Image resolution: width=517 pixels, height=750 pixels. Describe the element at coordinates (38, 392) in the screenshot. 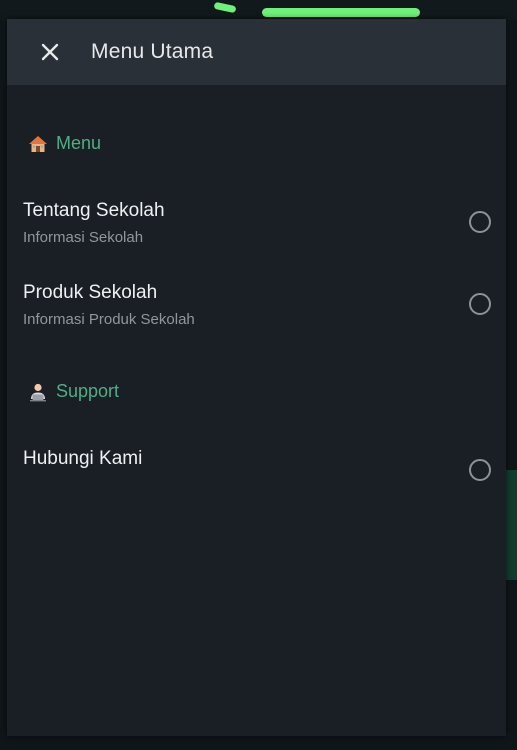

I see `technologist-icon` at that location.